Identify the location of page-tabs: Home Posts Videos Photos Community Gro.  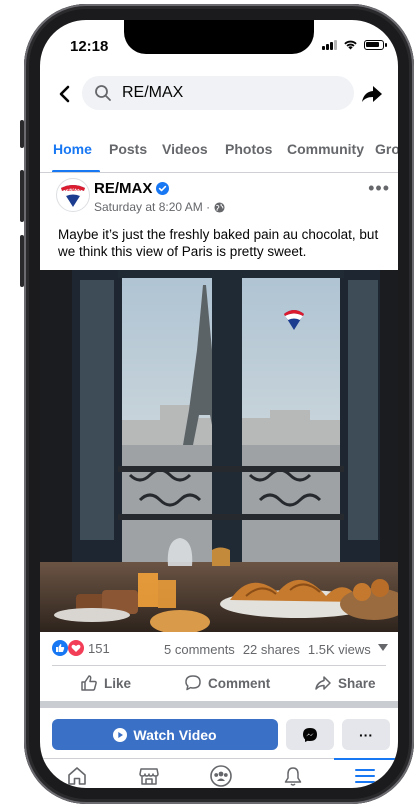
(219, 152).